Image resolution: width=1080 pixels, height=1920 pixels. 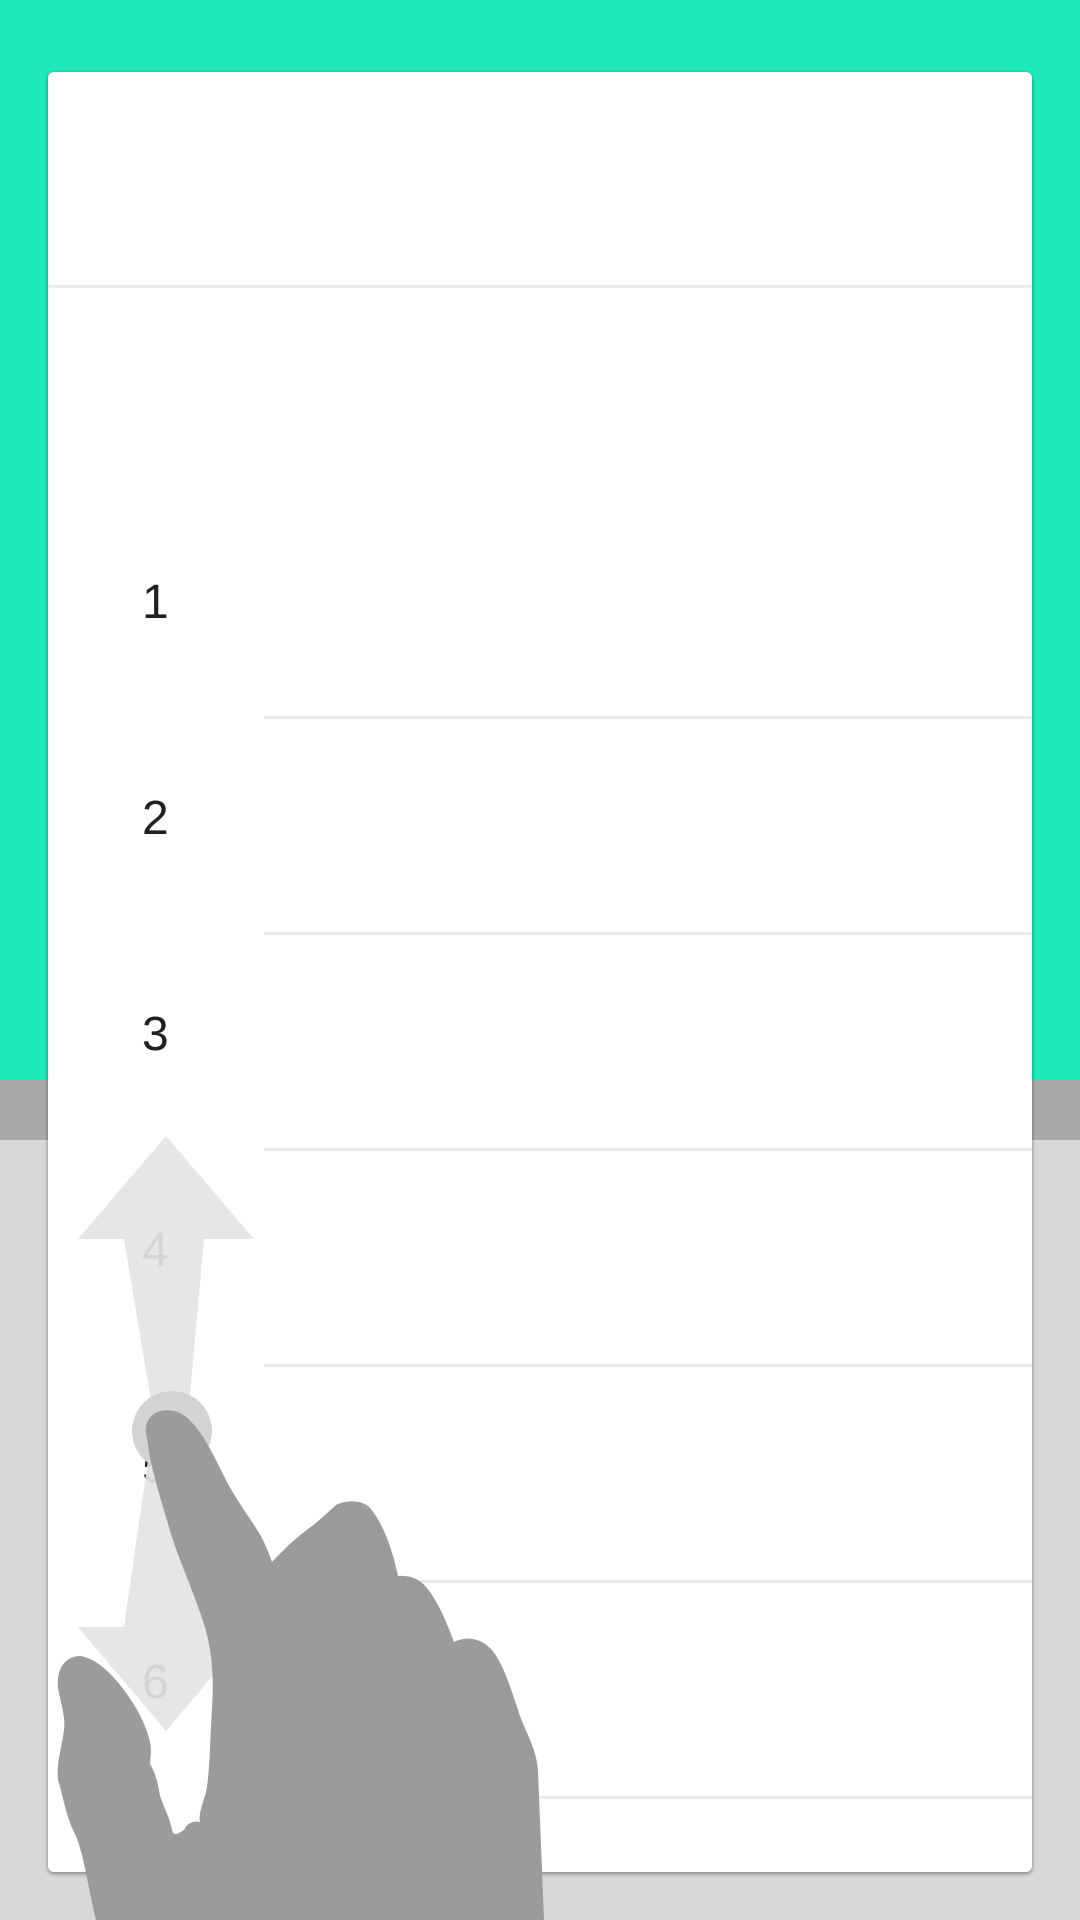 I want to click on list-item: 1, so click(x=540, y=611).